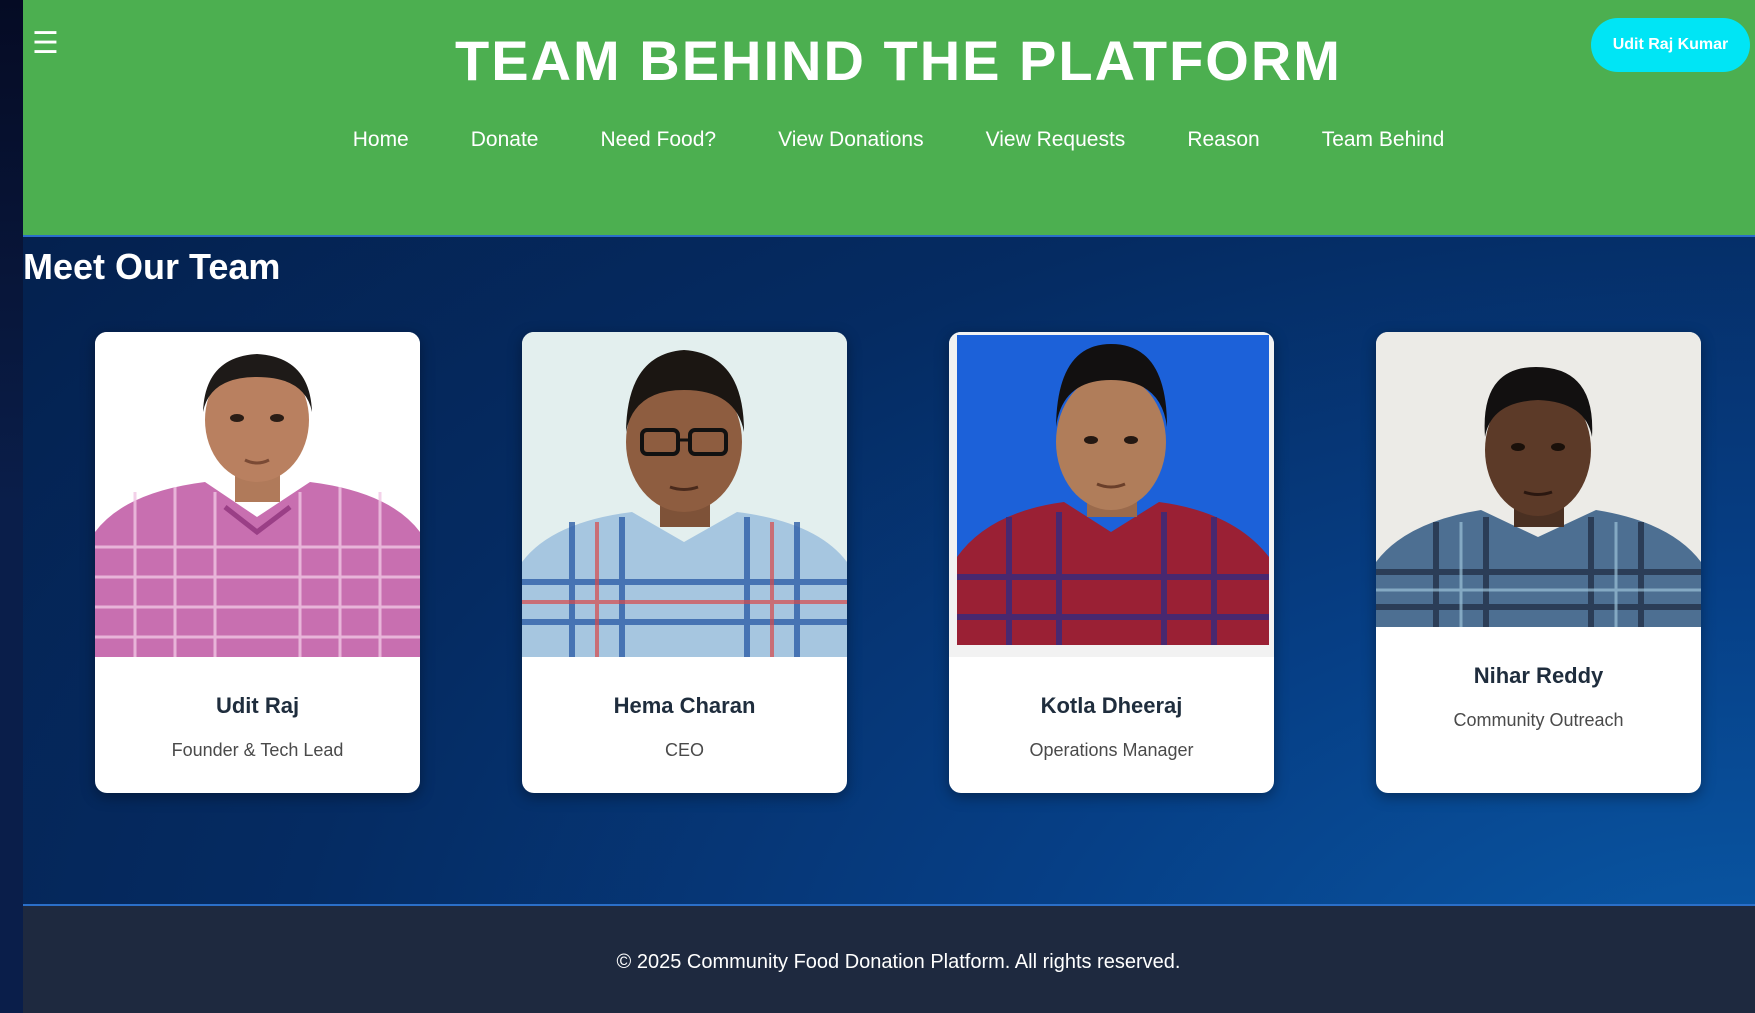 The image size is (1755, 1013). What do you see at coordinates (1056, 140) in the screenshot?
I see `nav-view-requests: View Requests` at bounding box center [1056, 140].